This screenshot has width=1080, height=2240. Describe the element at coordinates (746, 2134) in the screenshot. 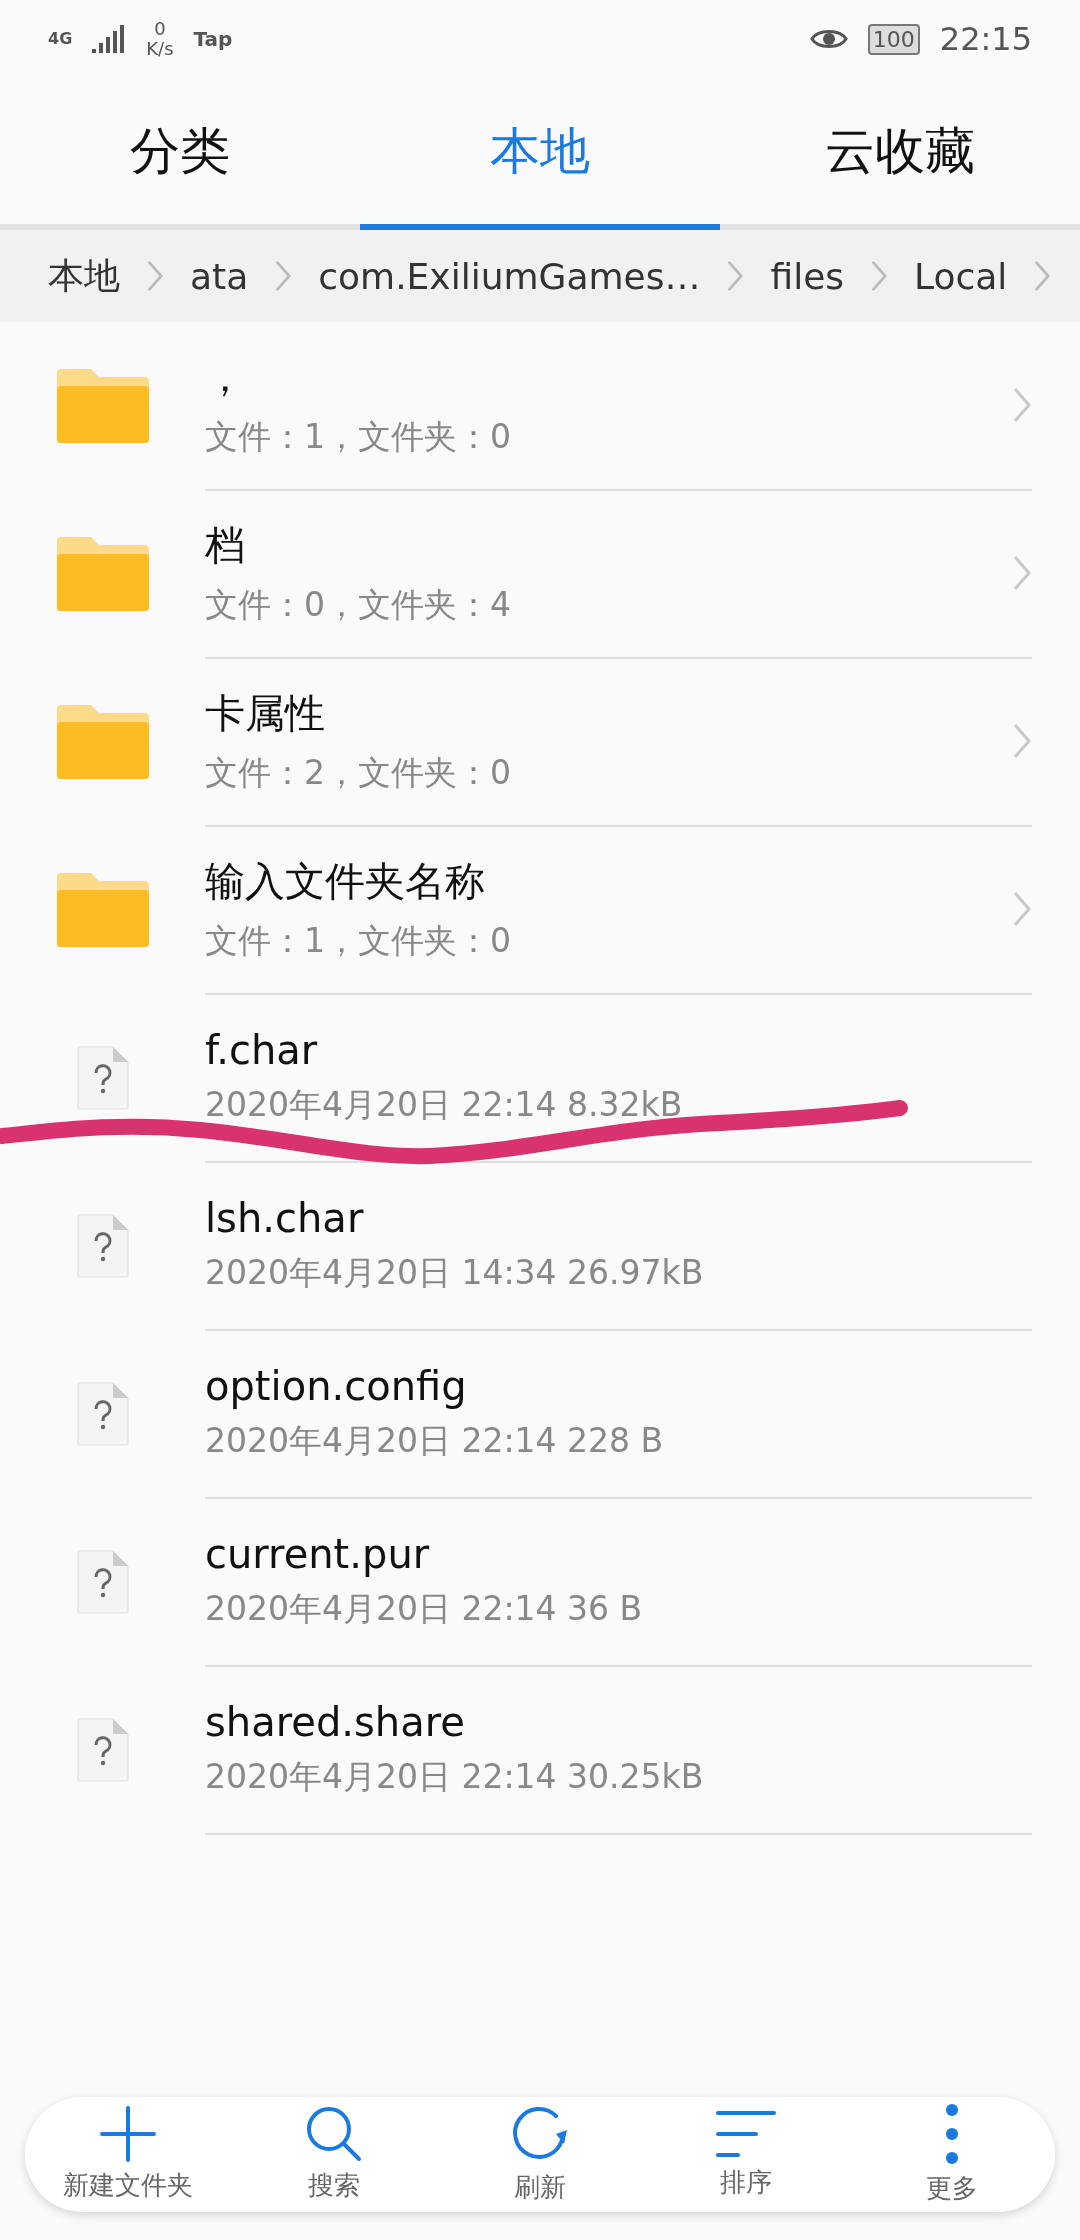

I see `sort-icon` at that location.